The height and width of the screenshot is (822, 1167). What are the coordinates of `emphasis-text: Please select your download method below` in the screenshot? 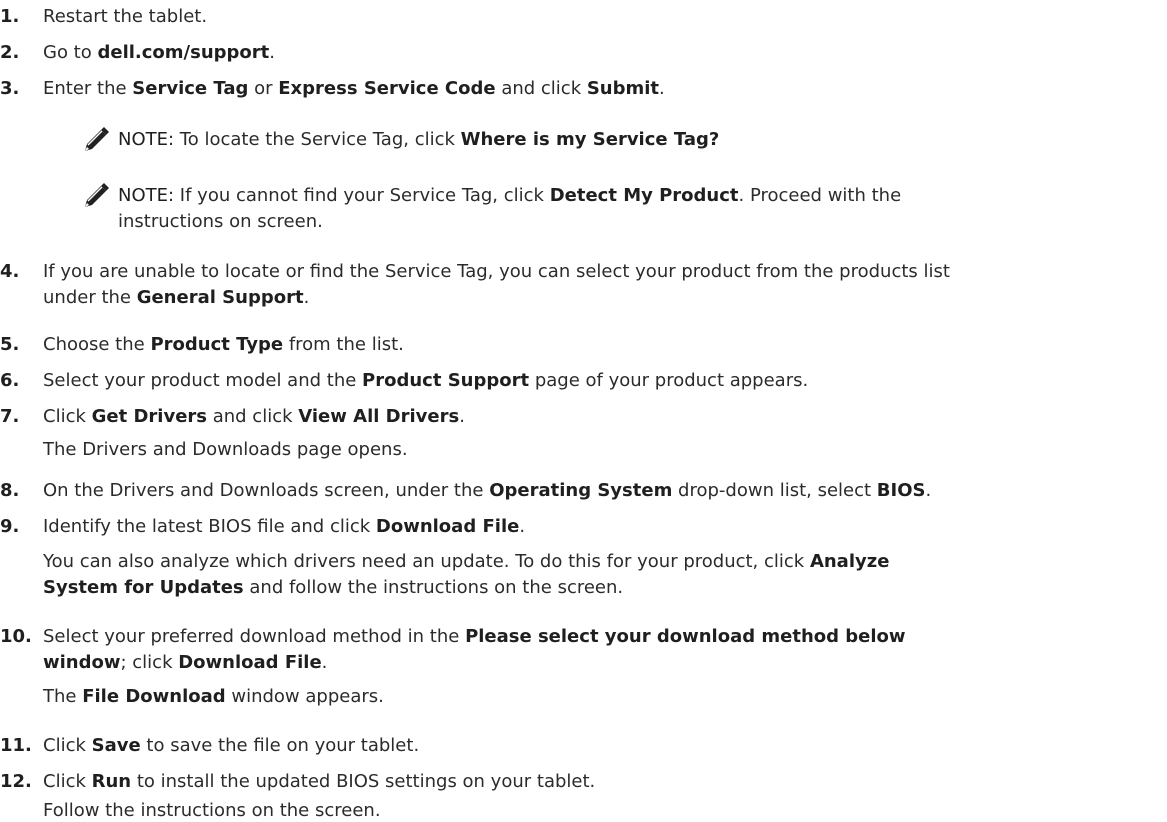 It's located at (685, 636).